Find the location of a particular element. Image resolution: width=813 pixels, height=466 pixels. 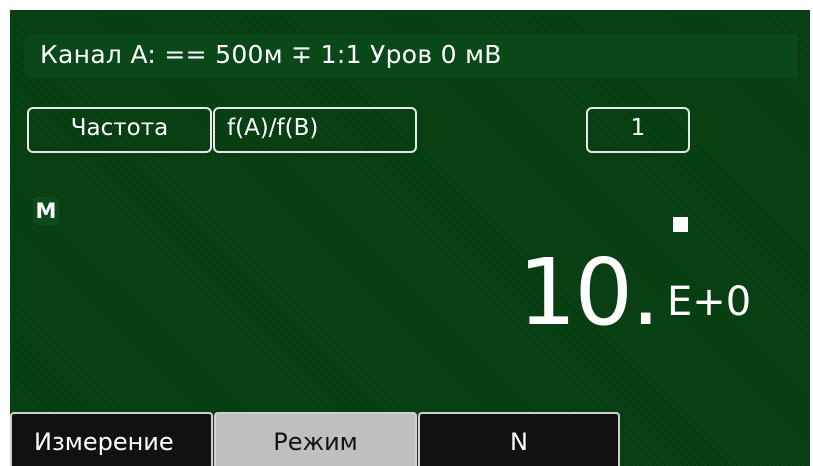

tab-measurement: Измерение is located at coordinates (111, 439).